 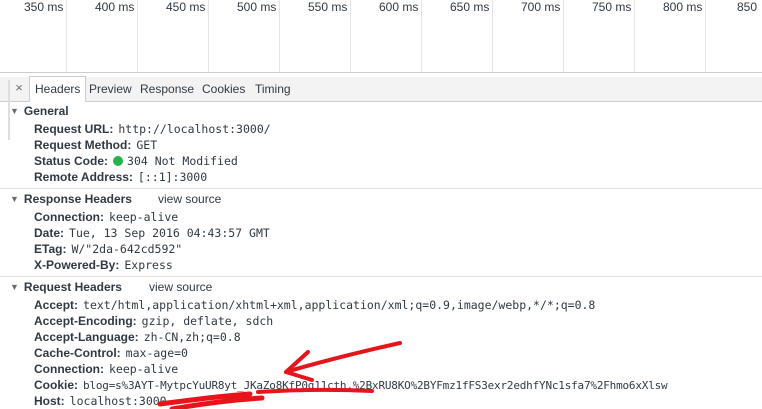 I want to click on header-key: Cookie:, so click(x=56, y=385).